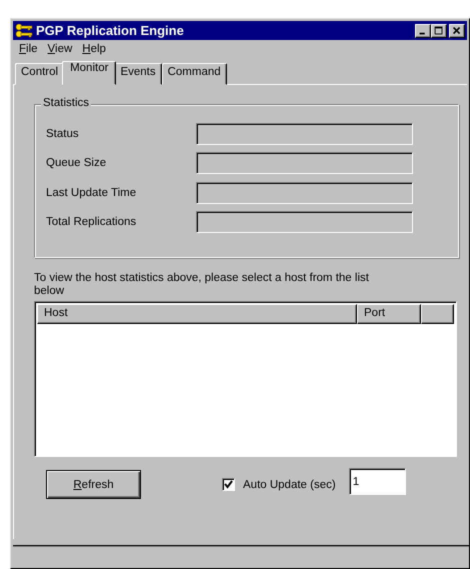  Describe the element at coordinates (457, 31) in the screenshot. I see `close-icon` at that location.